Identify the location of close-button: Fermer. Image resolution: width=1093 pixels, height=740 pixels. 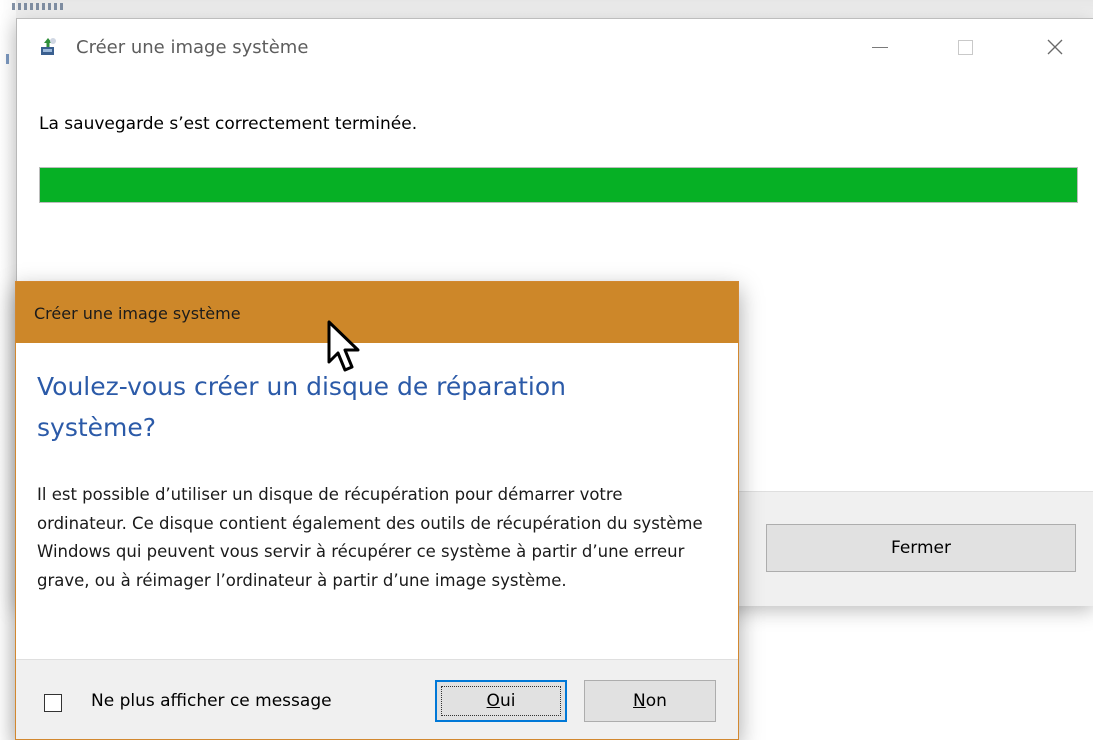
(921, 548).